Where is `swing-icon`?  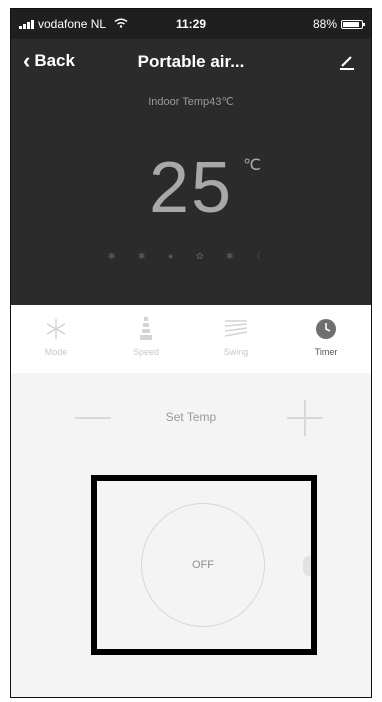
swing-icon is located at coordinates (236, 328).